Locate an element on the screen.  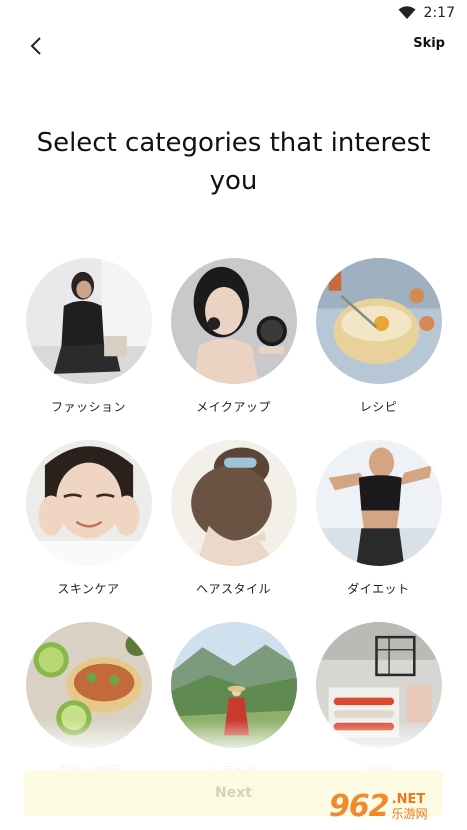
back-arrow-icon is located at coordinates (35, 46).